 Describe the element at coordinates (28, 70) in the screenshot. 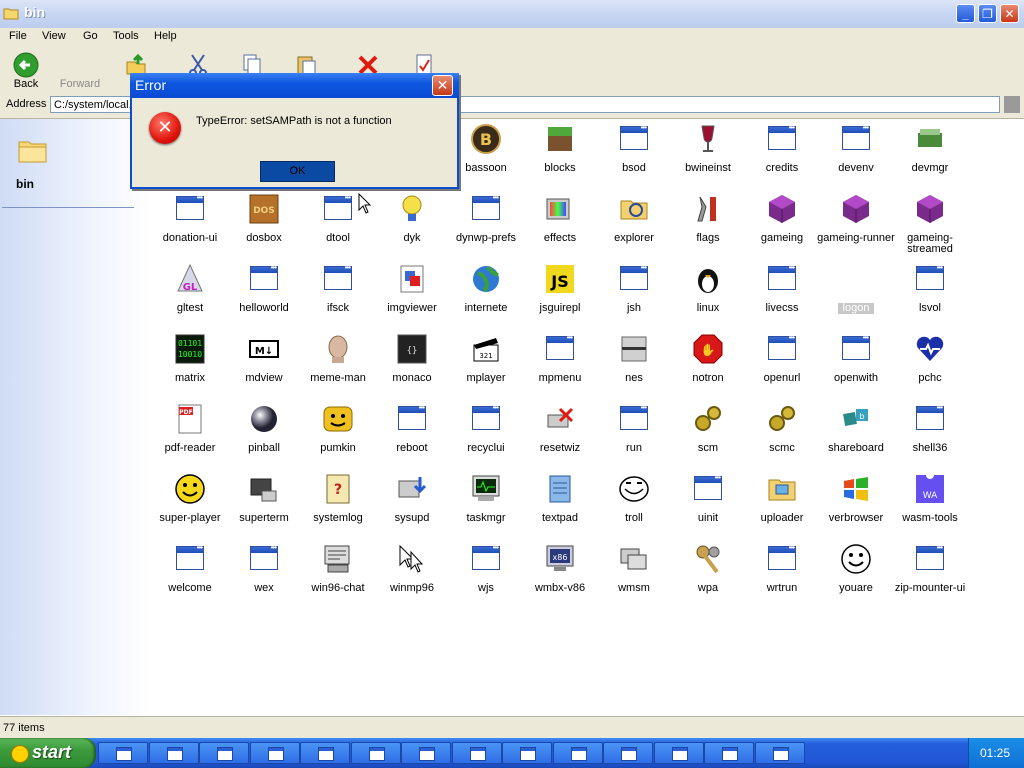

I see `back-button: Back` at that location.